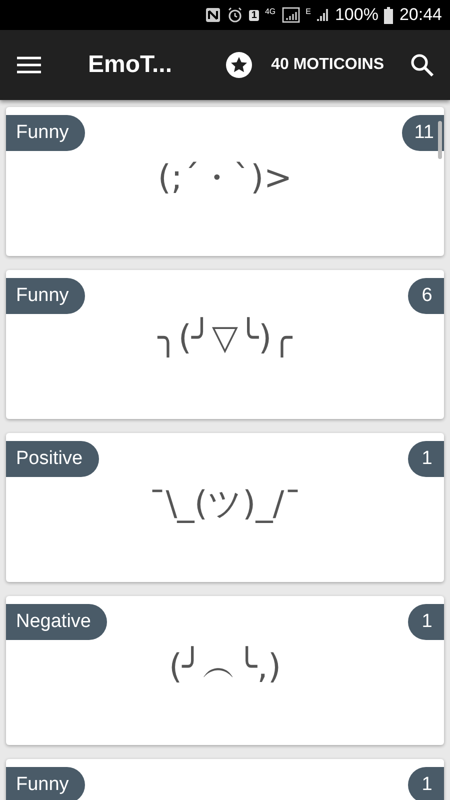 The height and width of the screenshot is (800, 450). What do you see at coordinates (56, 622) in the screenshot?
I see `category-tag: Negative` at bounding box center [56, 622].